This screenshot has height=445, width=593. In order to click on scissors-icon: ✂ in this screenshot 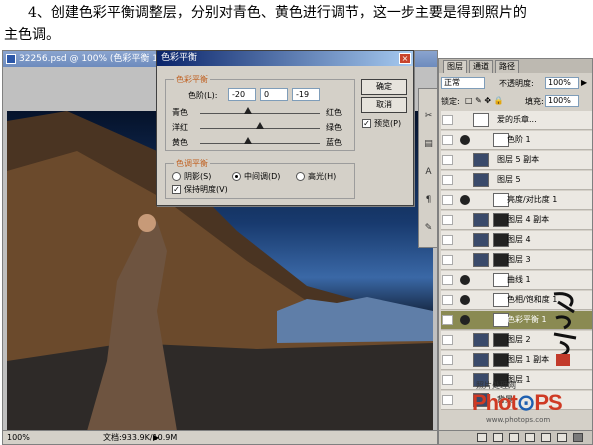, I will do `click(428, 116)`.